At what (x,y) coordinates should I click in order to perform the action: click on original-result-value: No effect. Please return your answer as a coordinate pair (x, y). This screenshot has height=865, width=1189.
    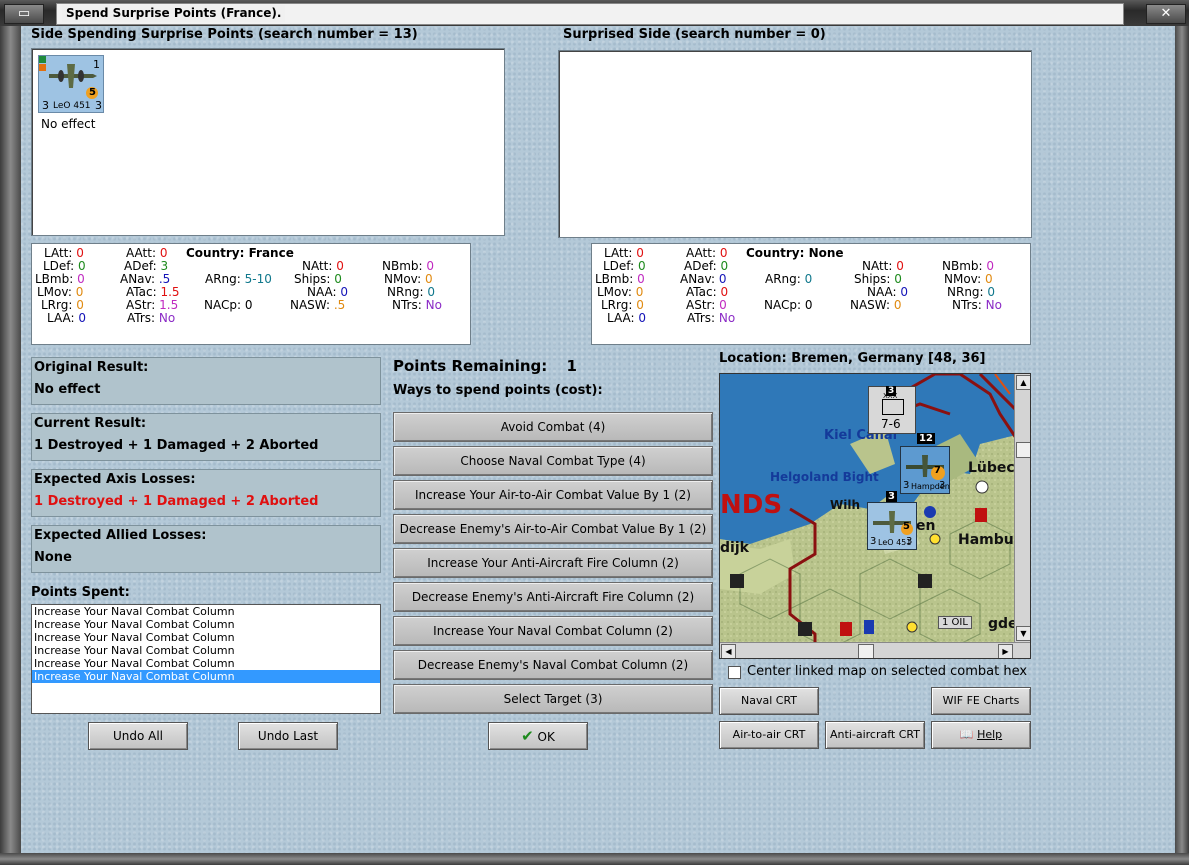
    Looking at the image, I should click on (67, 389).